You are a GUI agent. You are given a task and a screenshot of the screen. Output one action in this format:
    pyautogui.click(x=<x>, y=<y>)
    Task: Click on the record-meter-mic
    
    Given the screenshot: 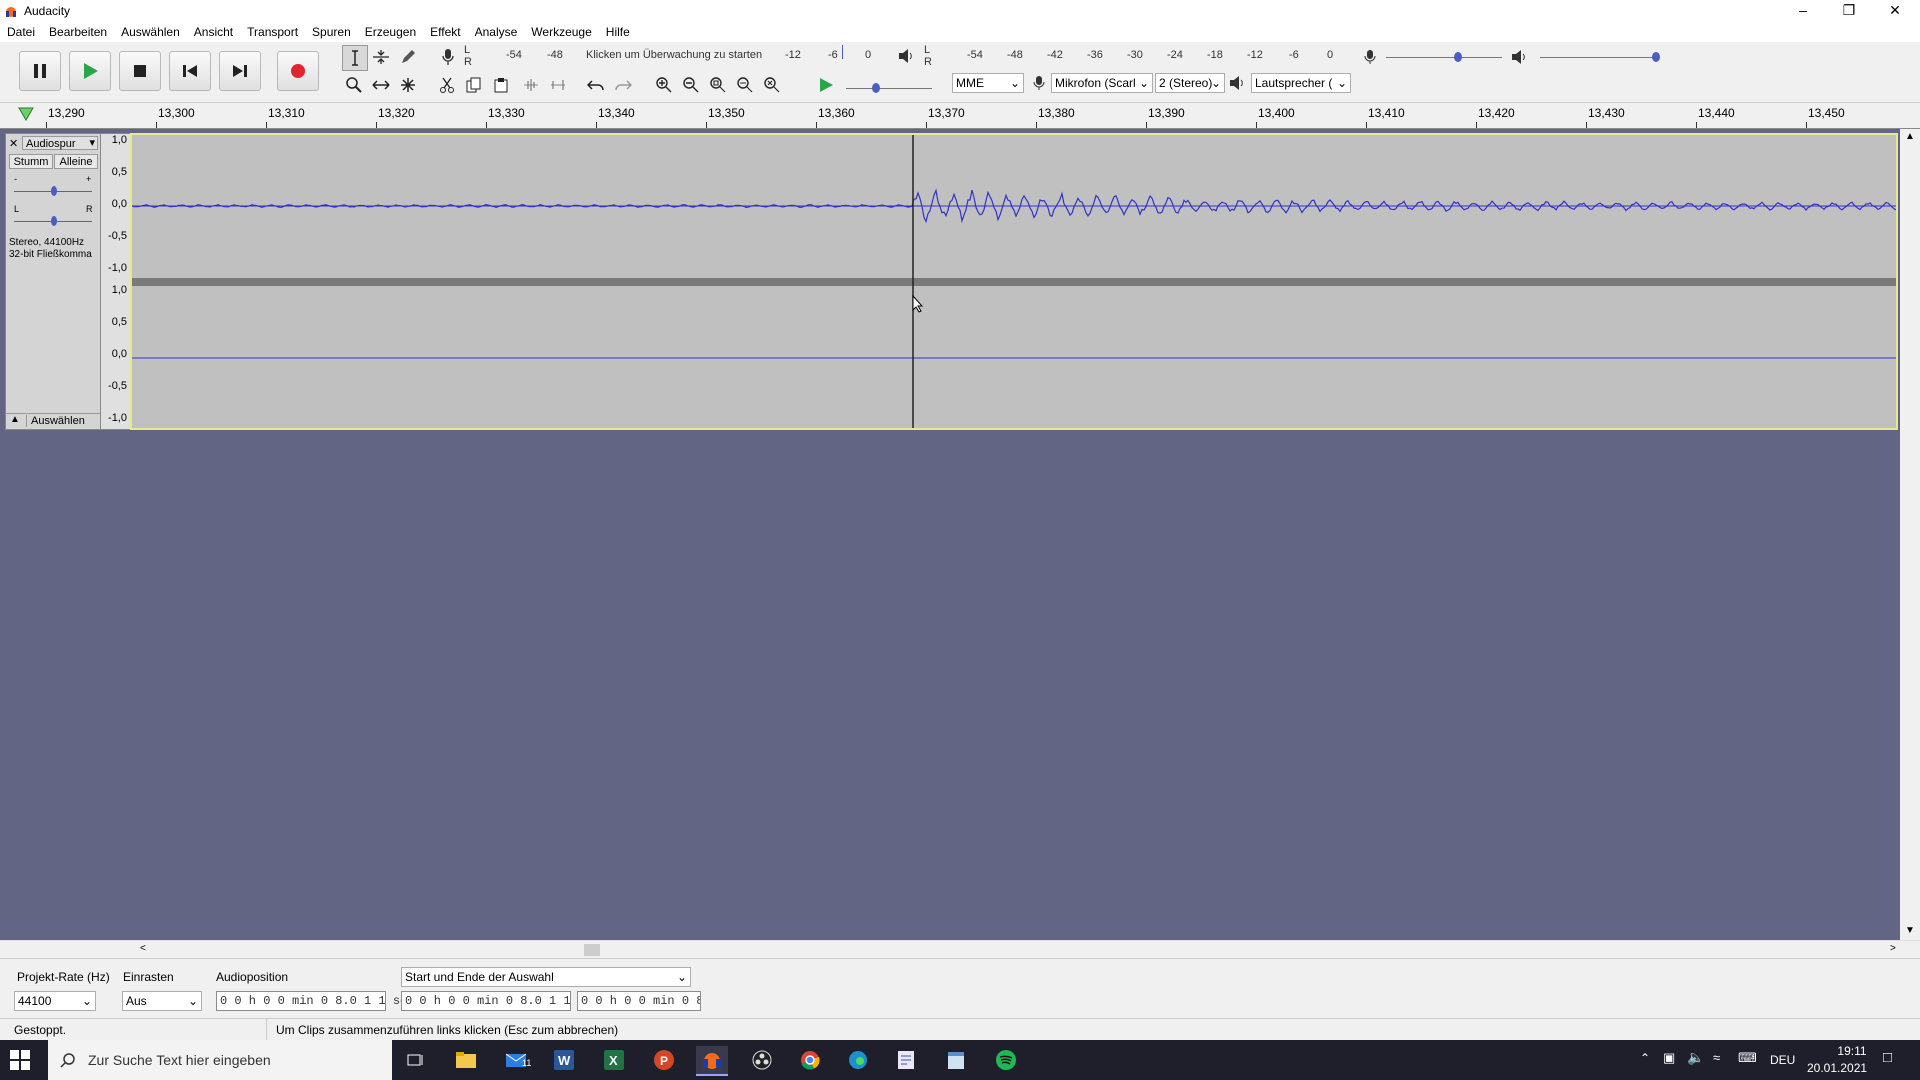 What is the action you would take?
    pyautogui.click(x=448, y=57)
    